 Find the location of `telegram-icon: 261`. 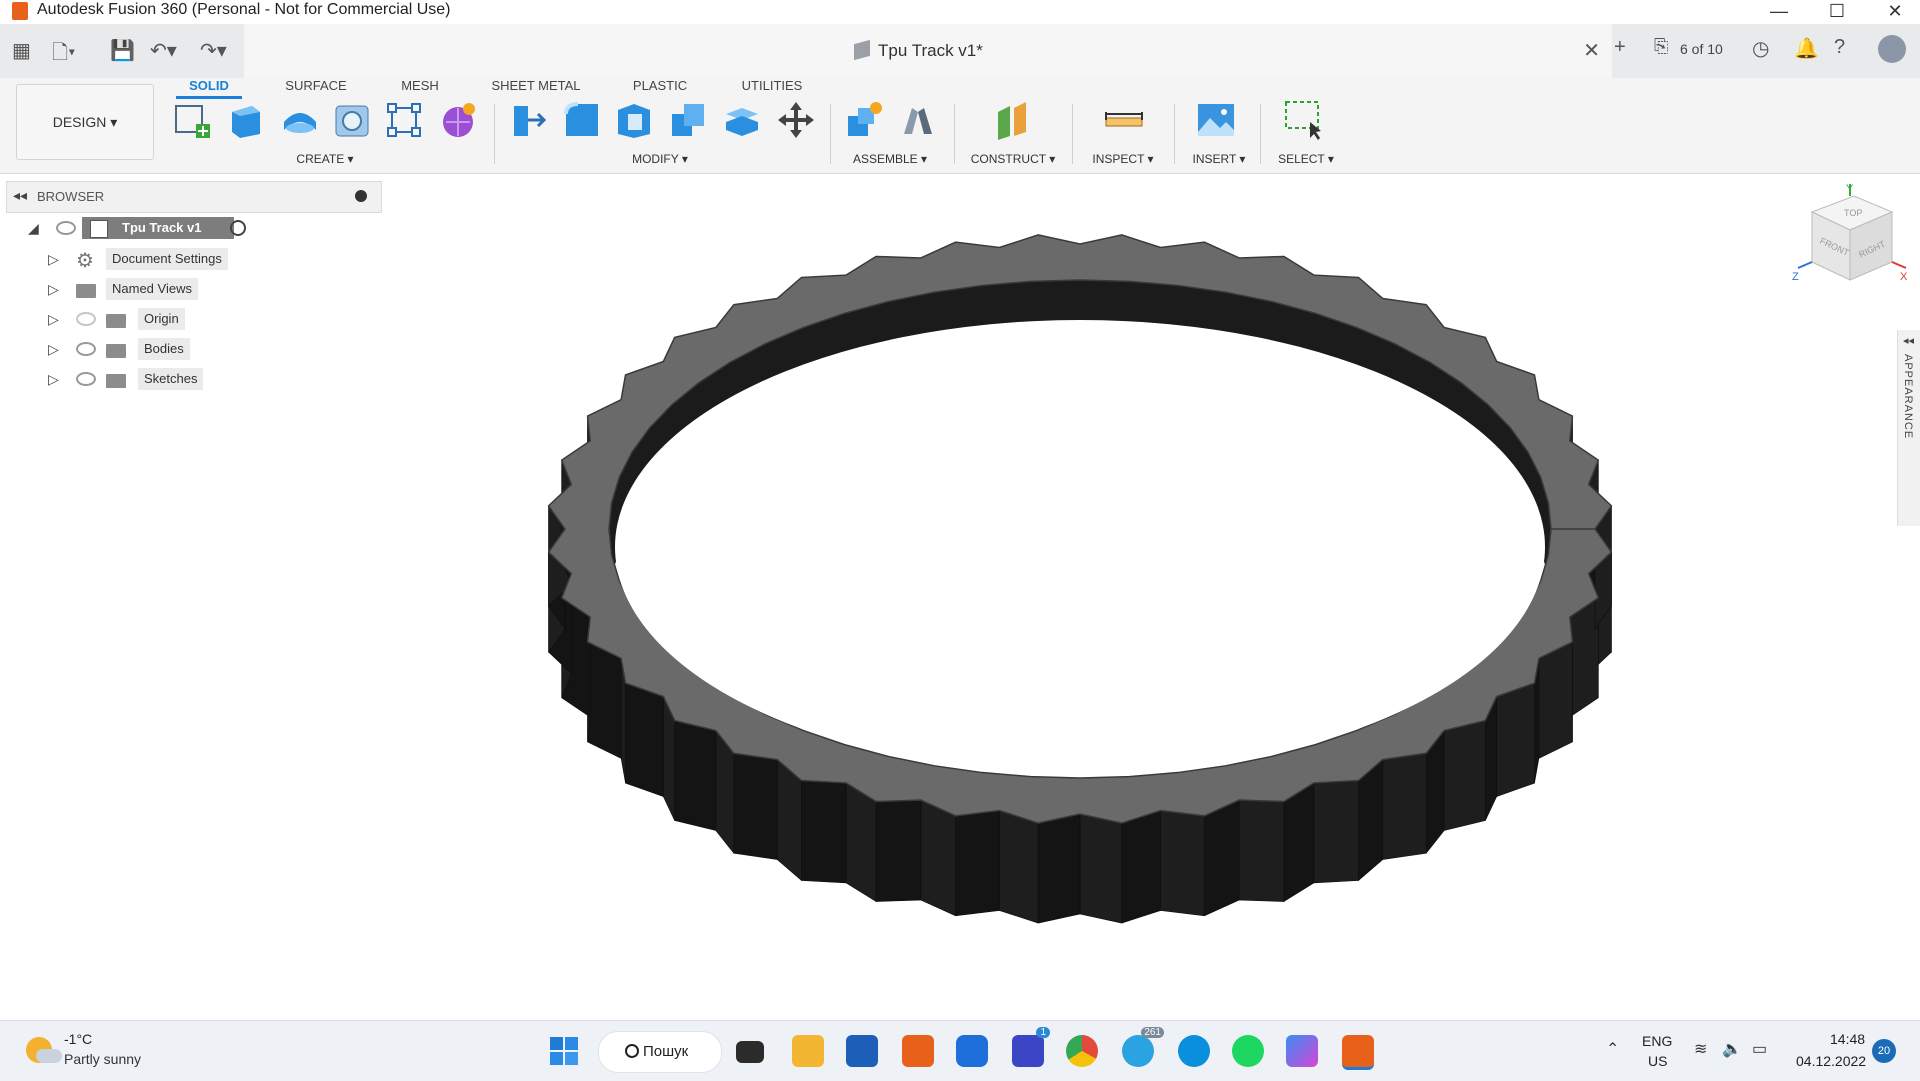

telegram-icon: 261 is located at coordinates (1143, 1047).